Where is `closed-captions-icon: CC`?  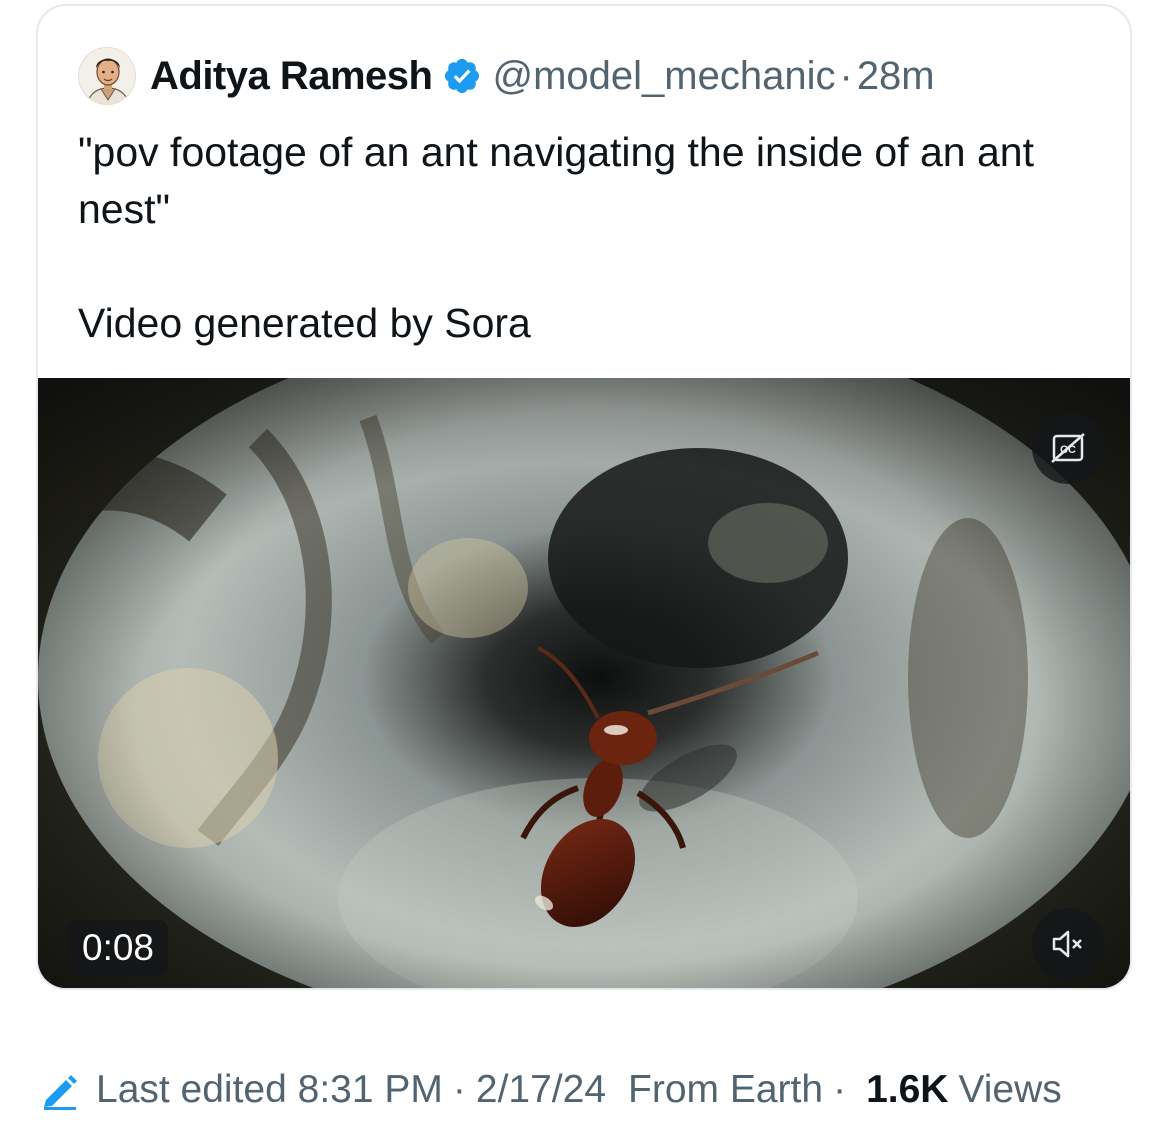 closed-captions-icon: CC is located at coordinates (1068, 448).